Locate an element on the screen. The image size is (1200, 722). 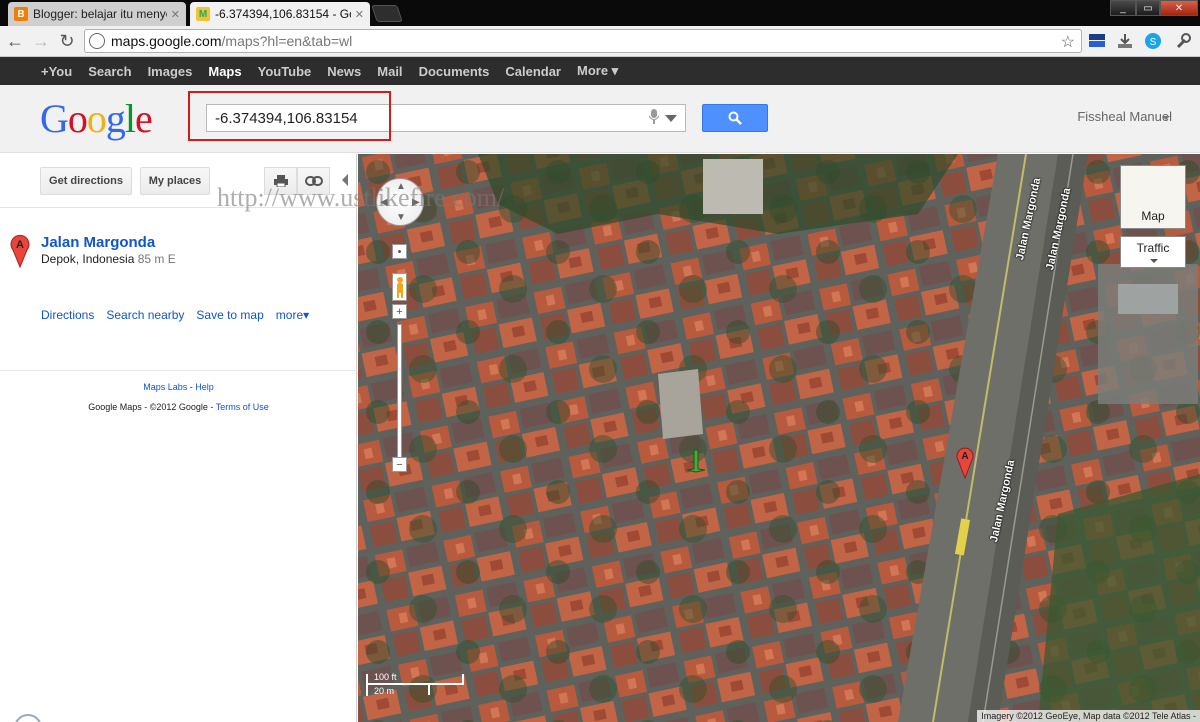
wrench-icon is located at coordinates (1183, 41).